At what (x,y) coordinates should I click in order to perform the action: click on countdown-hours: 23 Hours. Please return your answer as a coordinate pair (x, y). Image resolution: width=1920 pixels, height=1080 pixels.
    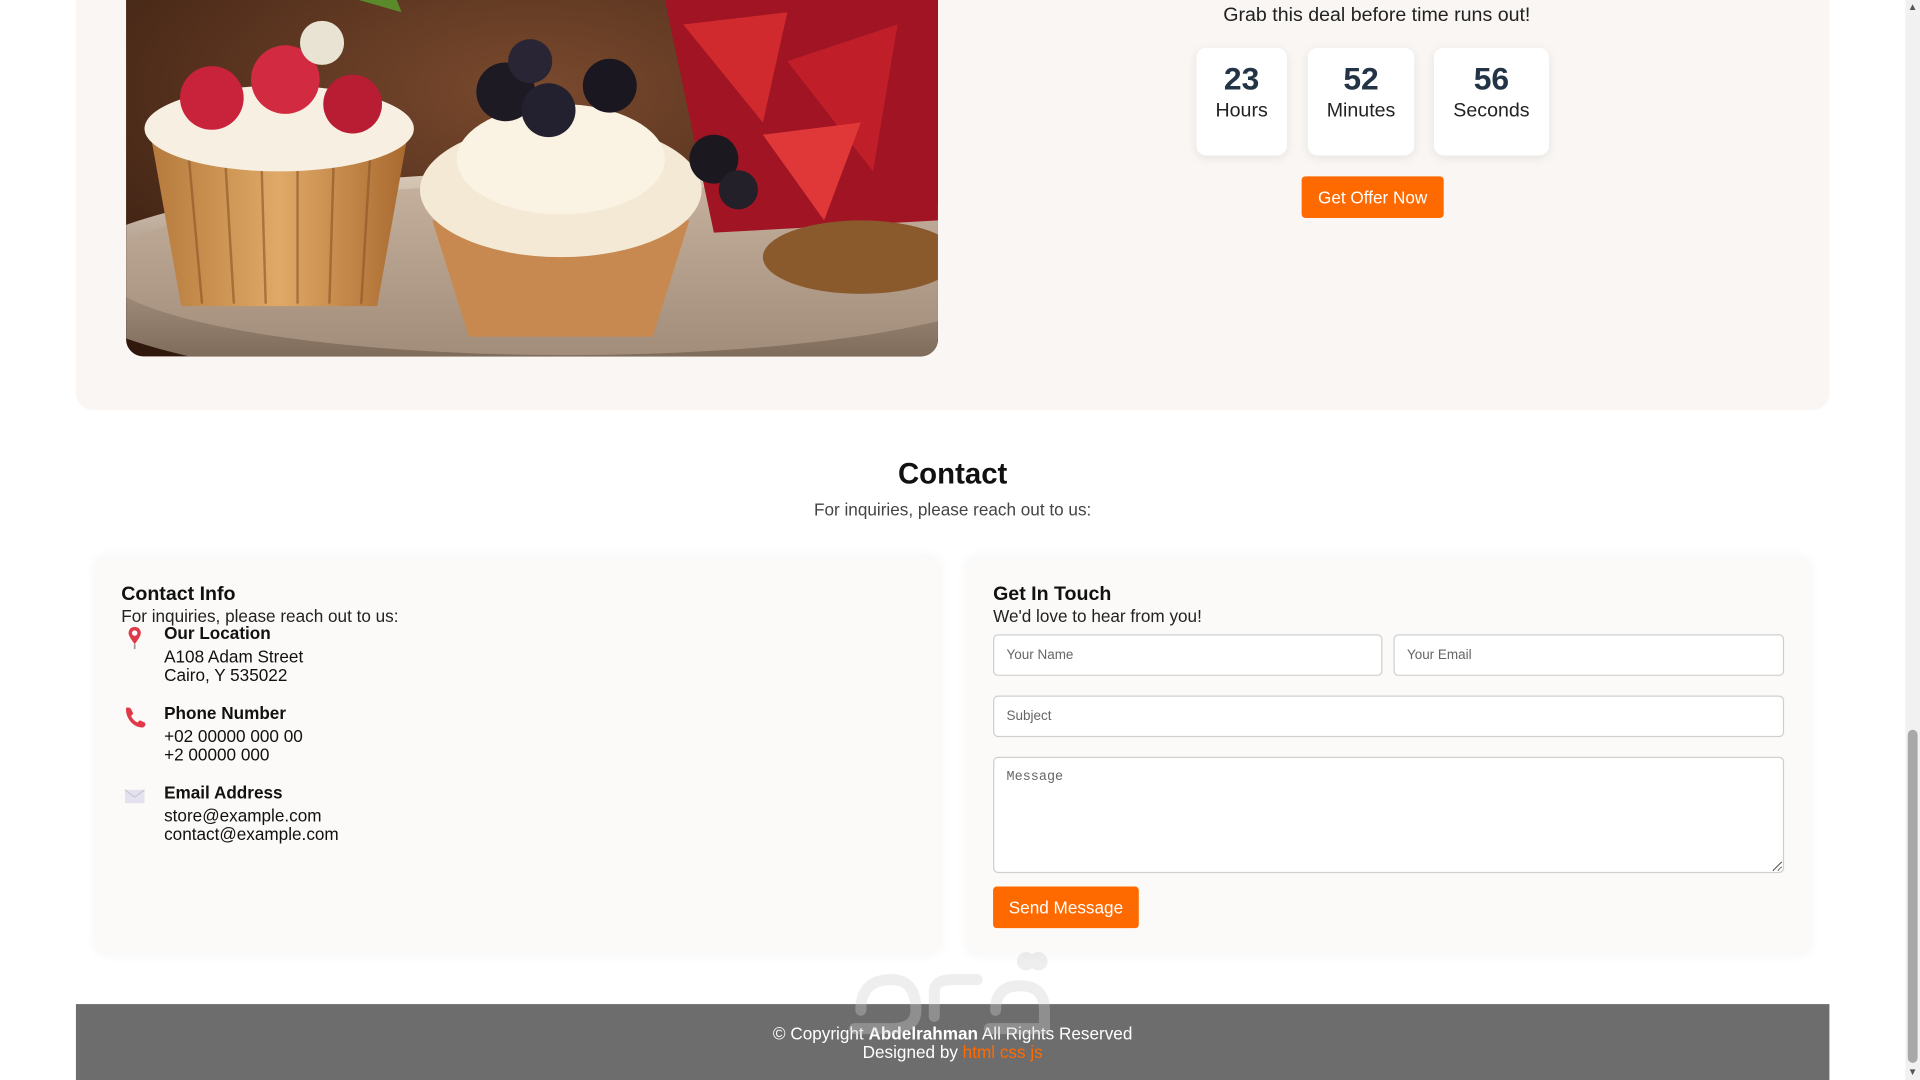
    Looking at the image, I should click on (1241, 101).